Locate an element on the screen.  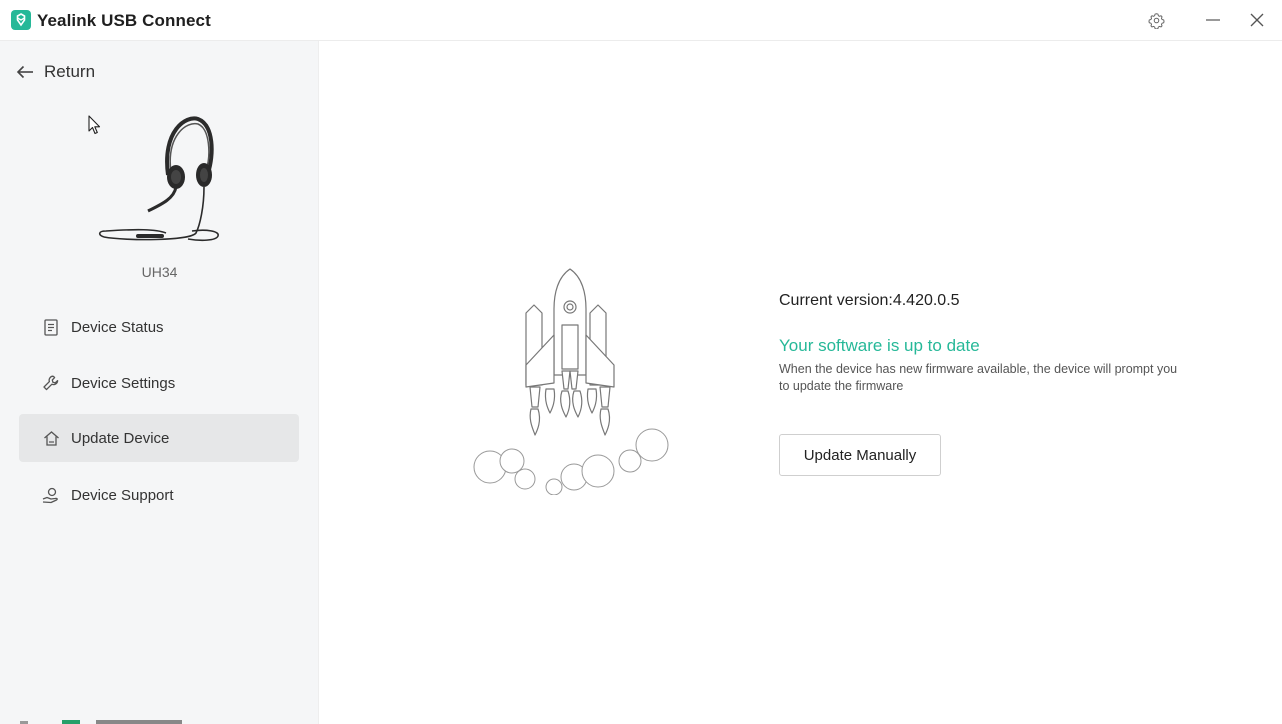
close-button is located at coordinates (1257, 20).